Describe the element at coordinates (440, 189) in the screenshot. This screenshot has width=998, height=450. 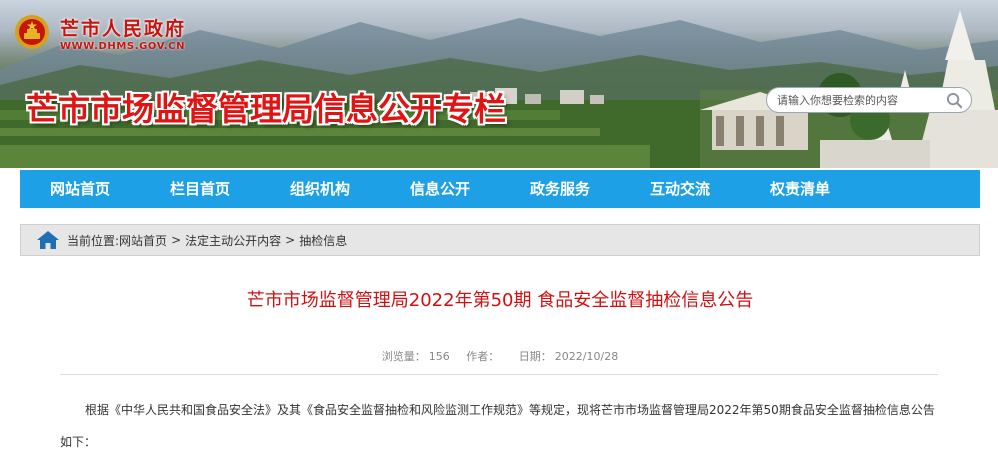
I see `nav-item-info-disclosure: 信息公开` at that location.